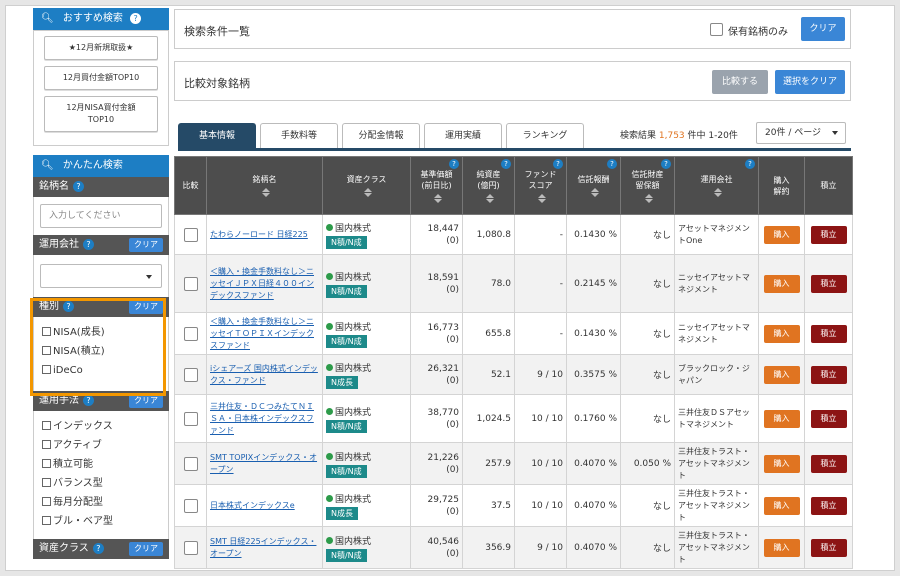 This screenshot has width=900, height=576. What do you see at coordinates (264, 464) in the screenshot?
I see `fund-name-link: SMT TOPIXインデックス・オープン` at bounding box center [264, 464].